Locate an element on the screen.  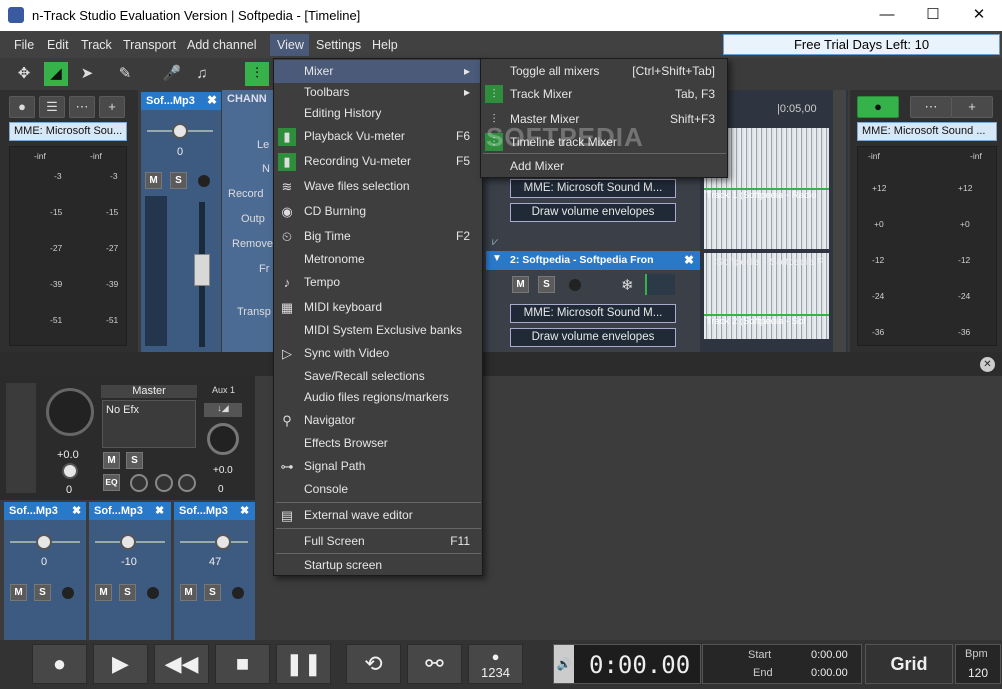
volume-fader is located at coordinates (202, 270).